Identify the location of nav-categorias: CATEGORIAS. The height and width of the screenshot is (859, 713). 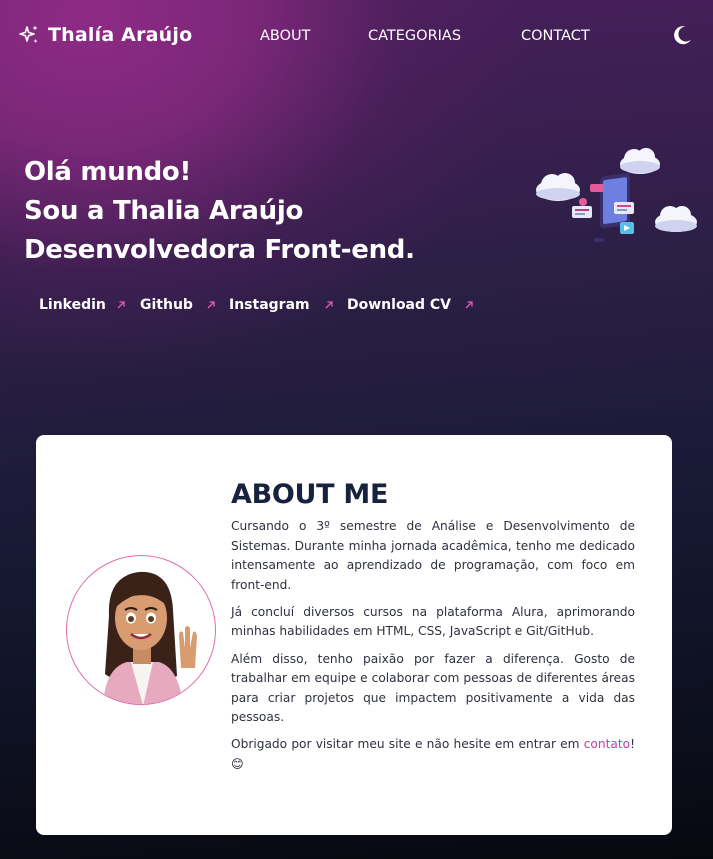
(414, 36).